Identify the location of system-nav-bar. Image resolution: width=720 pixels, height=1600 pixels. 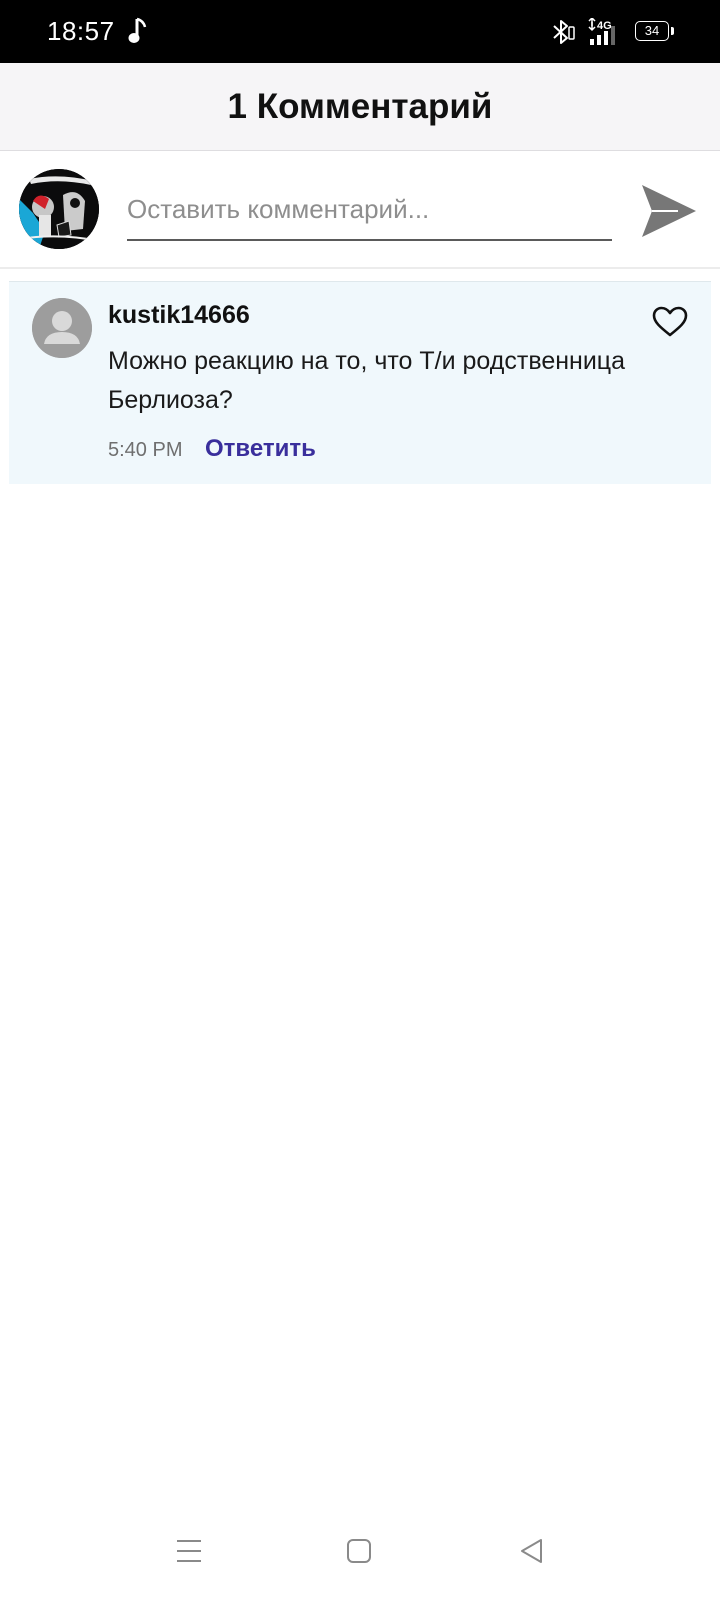
(360, 1550).